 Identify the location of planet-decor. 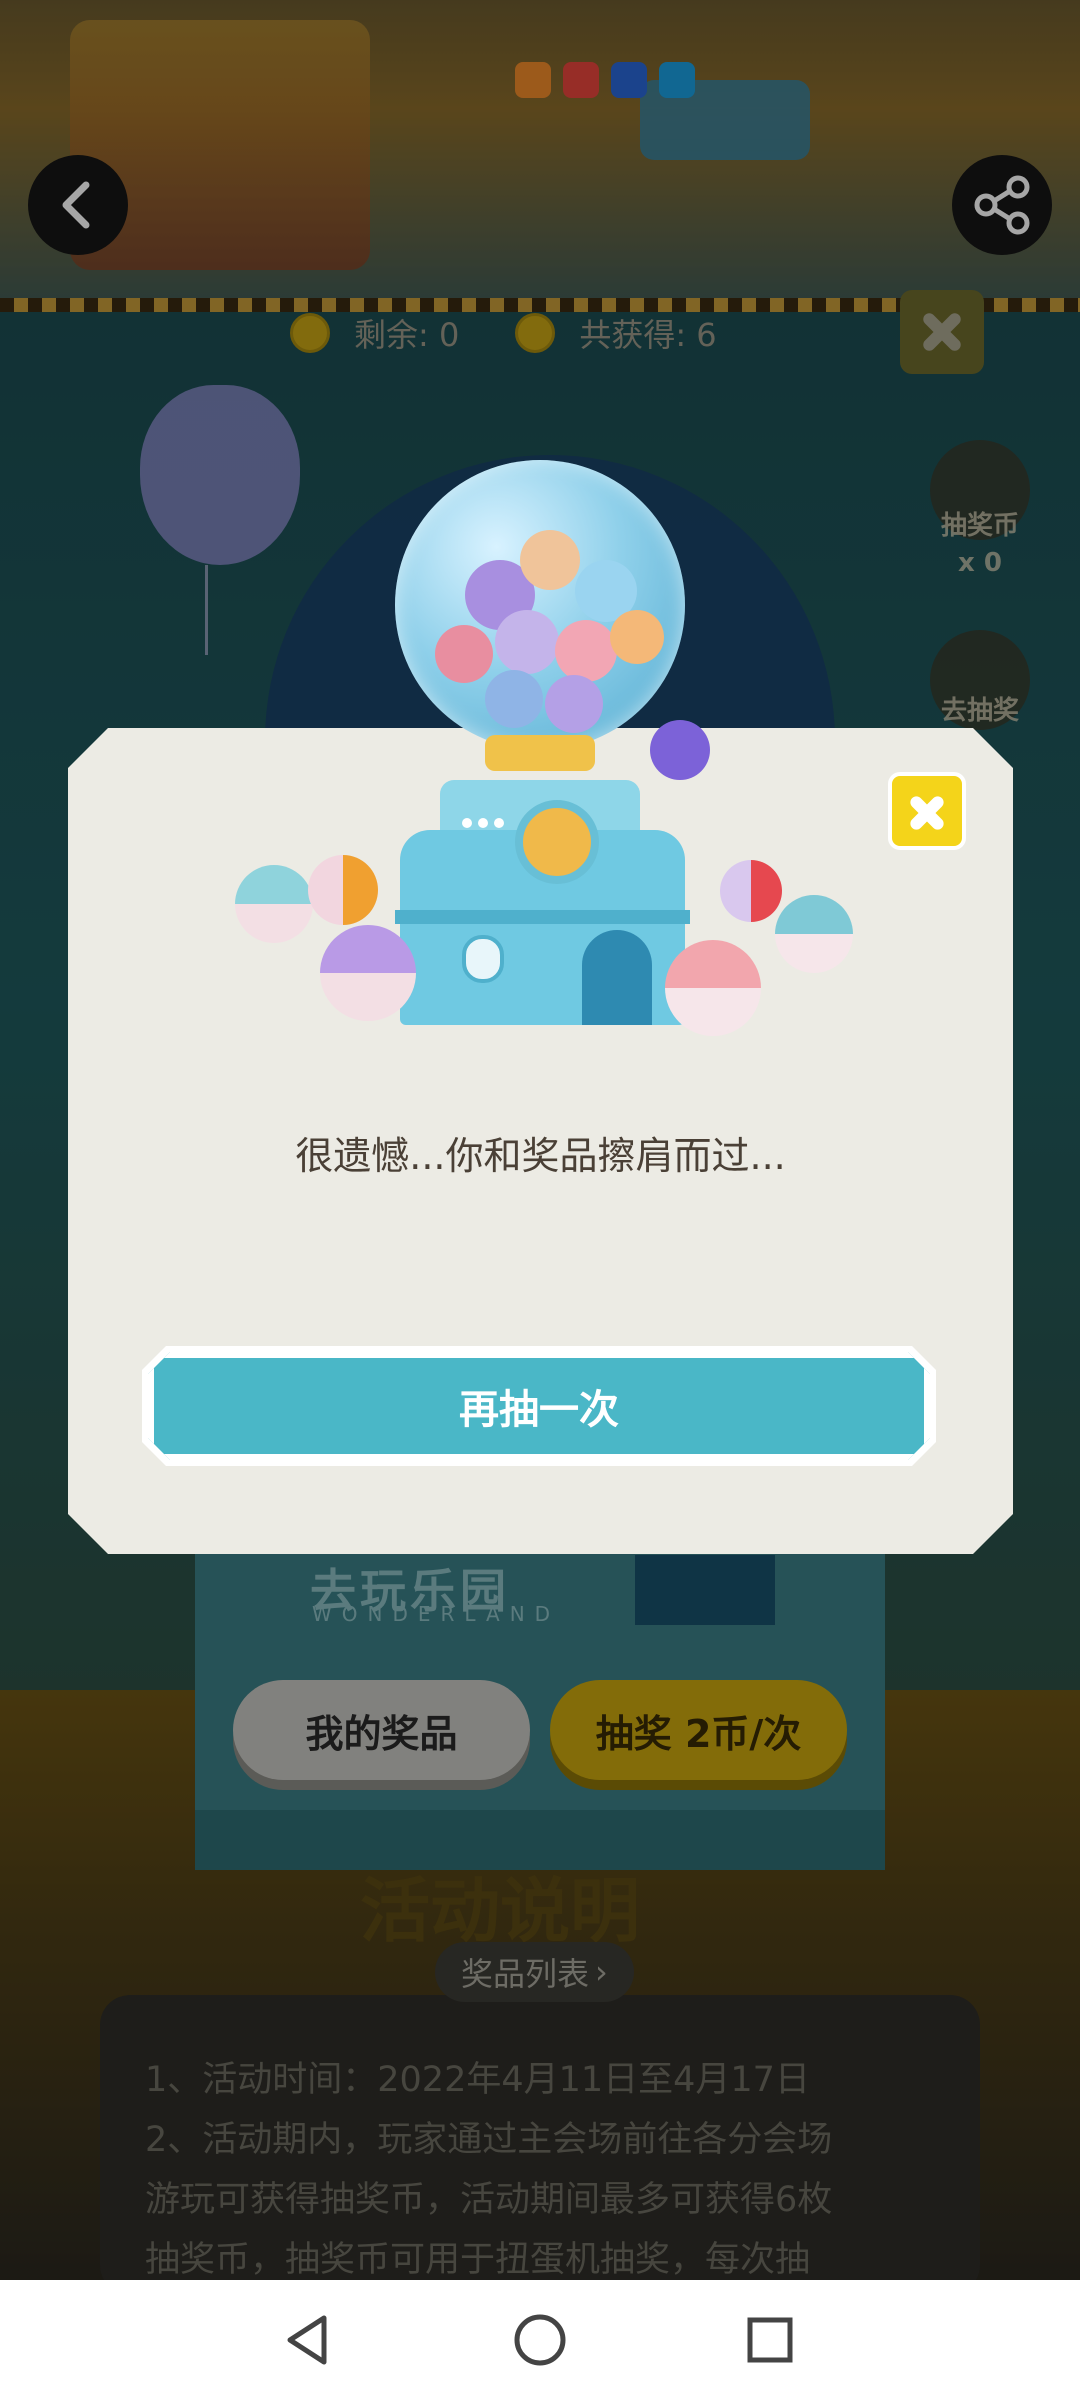
(680, 750).